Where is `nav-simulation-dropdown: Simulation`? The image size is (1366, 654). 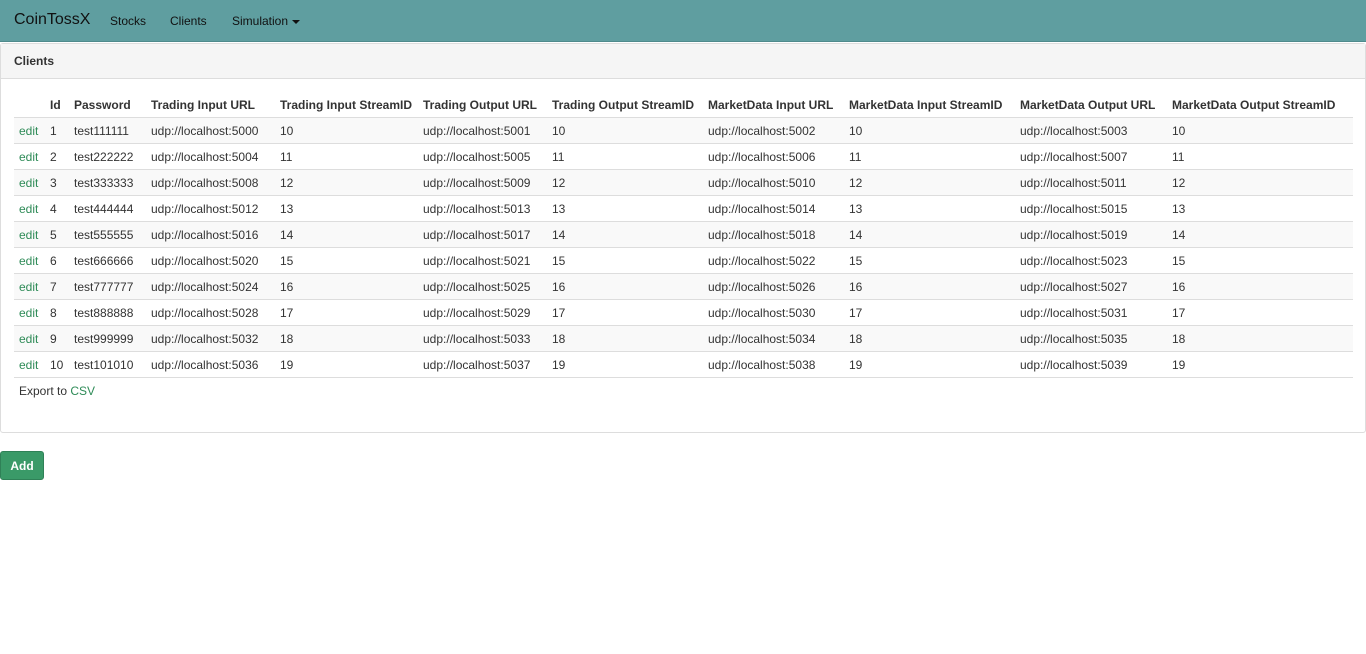
nav-simulation-dropdown: Simulation is located at coordinates (266, 21).